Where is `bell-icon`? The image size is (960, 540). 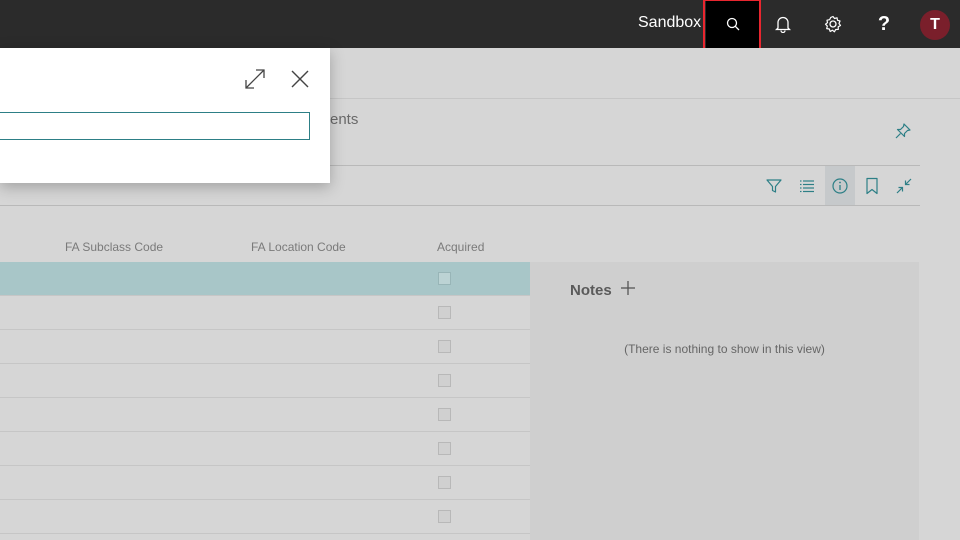 bell-icon is located at coordinates (783, 24).